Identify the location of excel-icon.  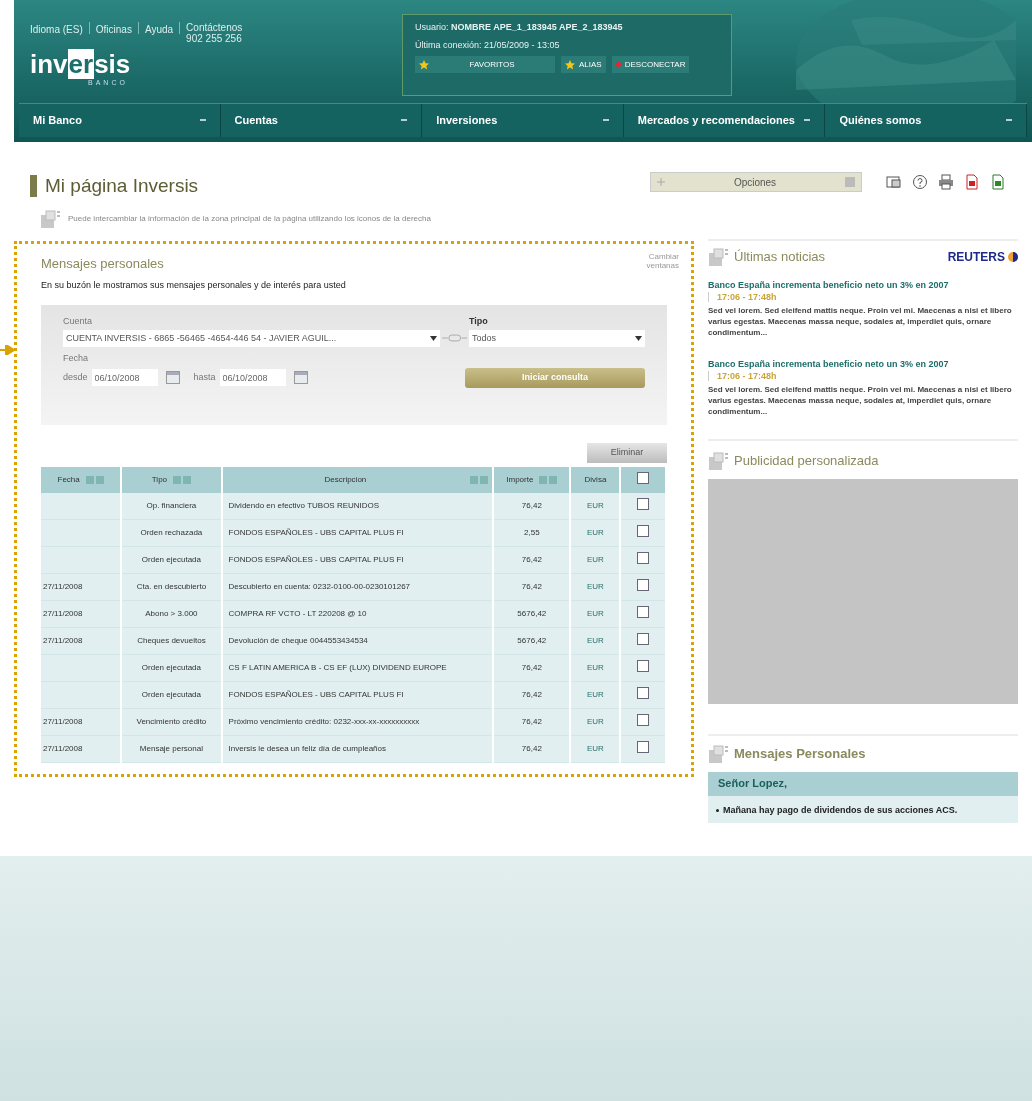
(998, 182).